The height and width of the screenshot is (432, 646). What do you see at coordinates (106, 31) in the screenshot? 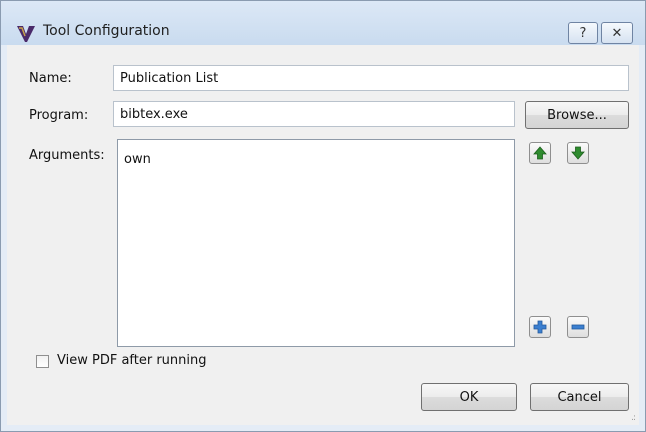
I see `window-title: Tool Configuration` at bounding box center [106, 31].